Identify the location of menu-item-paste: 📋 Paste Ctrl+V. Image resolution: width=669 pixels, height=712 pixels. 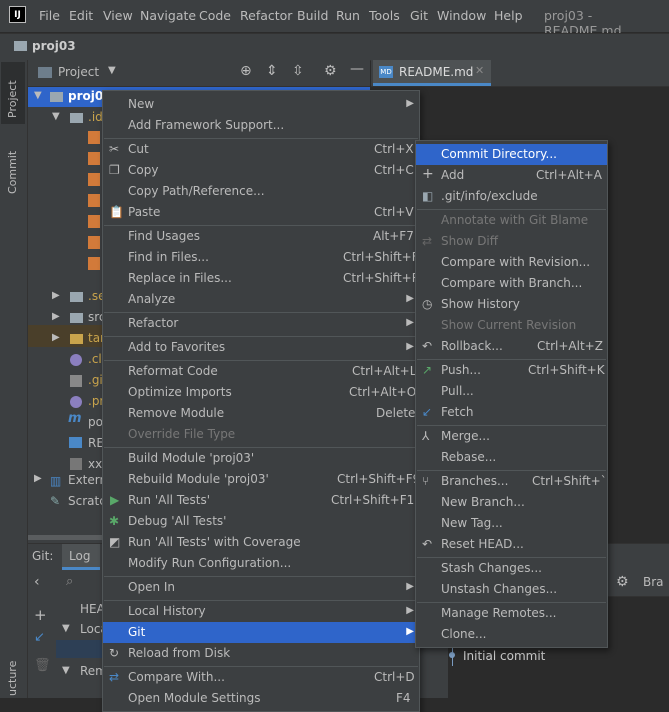
(261, 212).